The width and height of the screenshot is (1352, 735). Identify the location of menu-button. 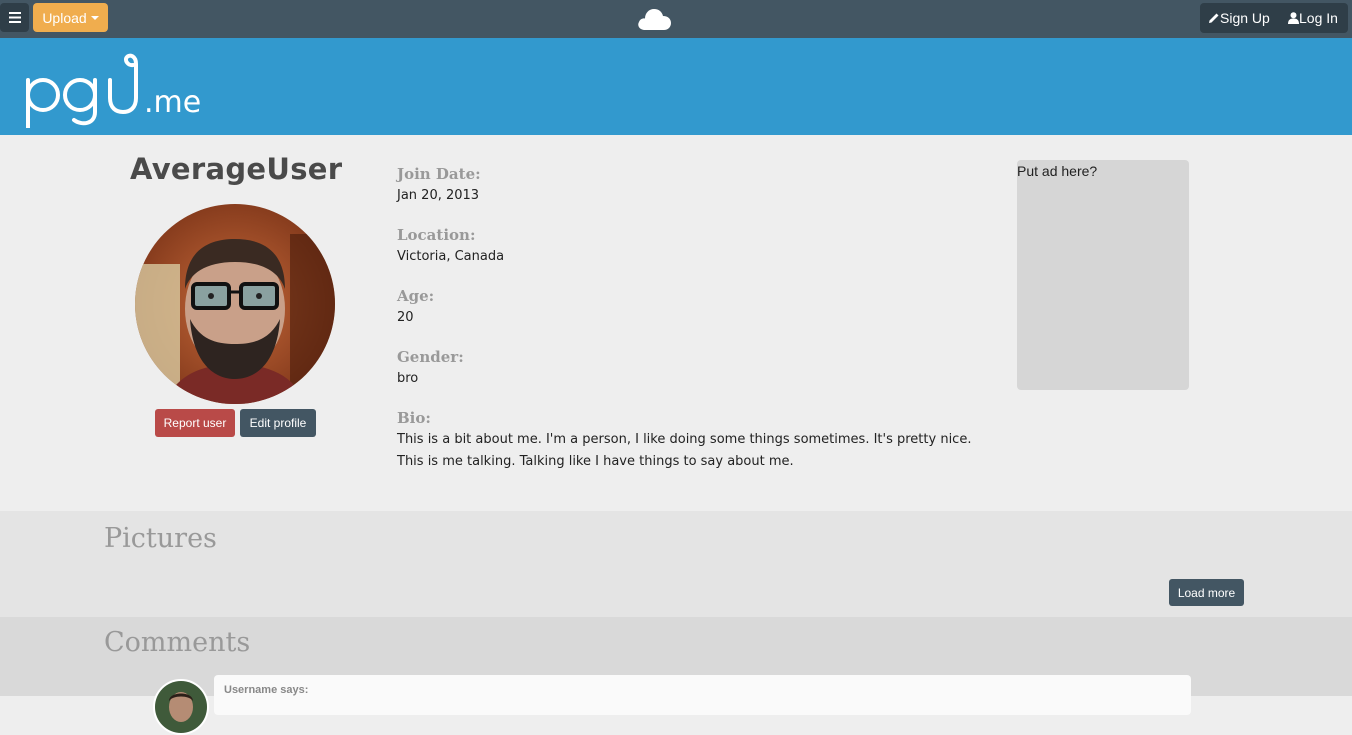
(14, 17).